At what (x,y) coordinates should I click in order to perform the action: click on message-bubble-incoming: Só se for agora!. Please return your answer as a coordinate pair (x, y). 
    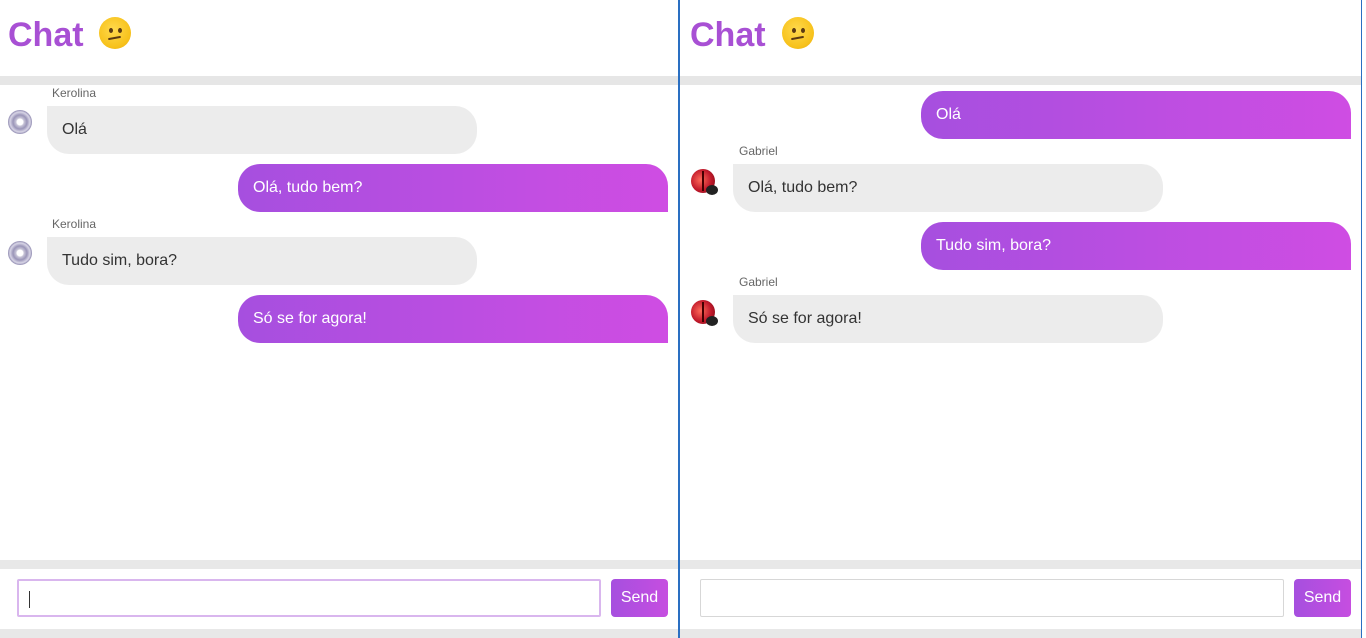
    Looking at the image, I should click on (948, 319).